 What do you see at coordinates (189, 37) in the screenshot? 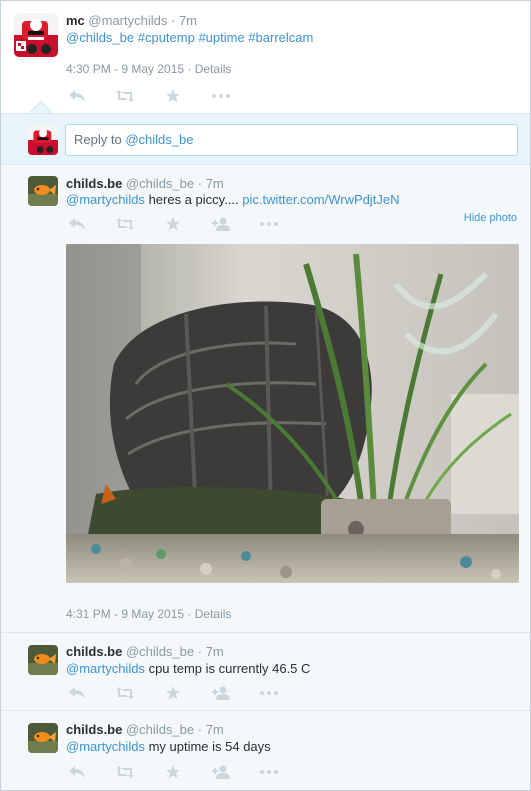
I see `tweet-text: @childs_be #cputemp #uptime #barrelcam` at bounding box center [189, 37].